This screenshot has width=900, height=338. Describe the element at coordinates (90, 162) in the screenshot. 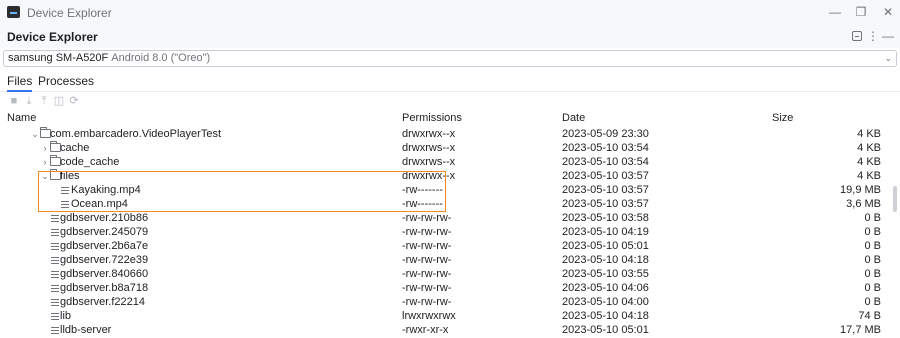

I see `row-name: code_cache` at that location.